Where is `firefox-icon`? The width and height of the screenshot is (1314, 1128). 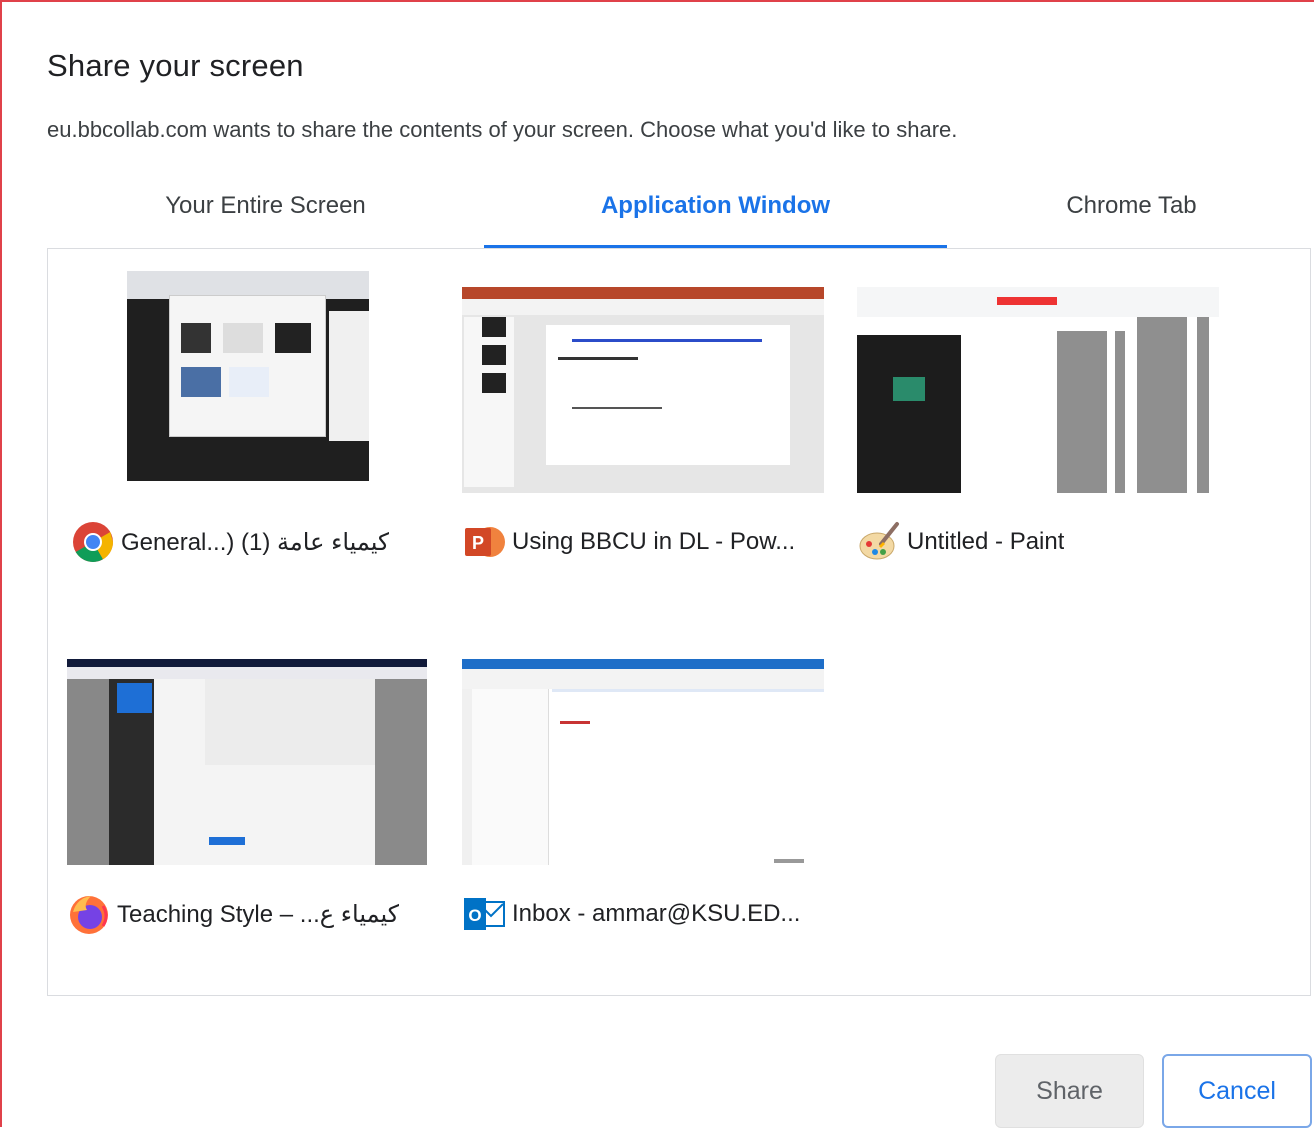 firefox-icon is located at coordinates (89, 915).